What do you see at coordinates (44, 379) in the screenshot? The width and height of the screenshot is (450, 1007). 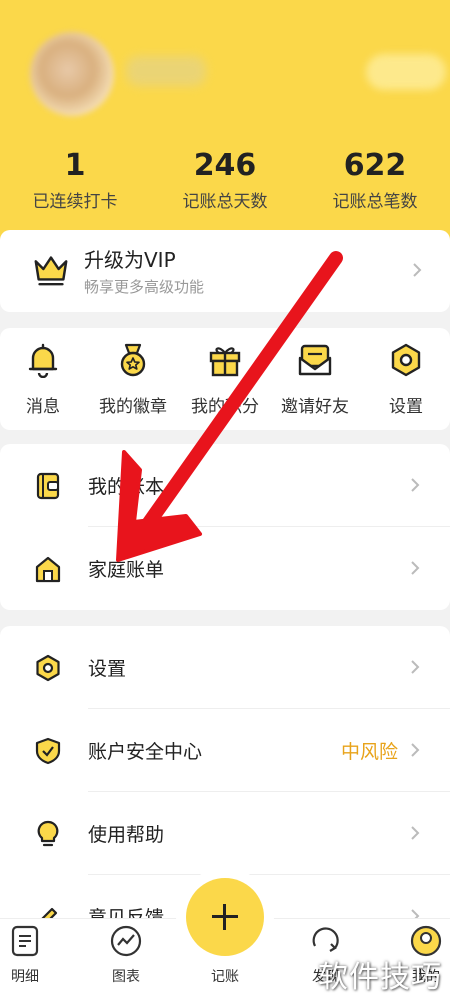 I see `quick-action-messages: 消息` at bounding box center [44, 379].